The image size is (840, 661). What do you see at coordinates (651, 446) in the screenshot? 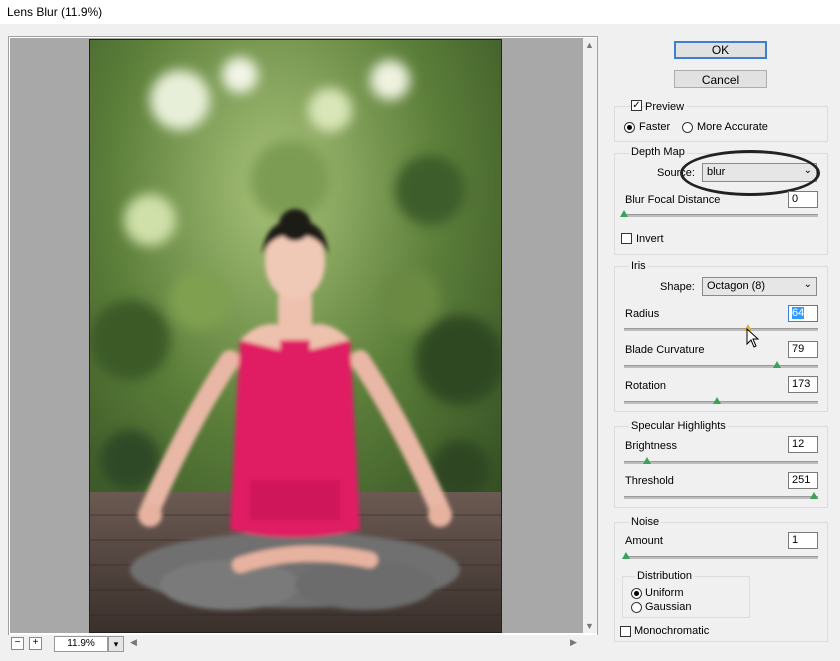
I see `brightness-label: Brightness` at bounding box center [651, 446].